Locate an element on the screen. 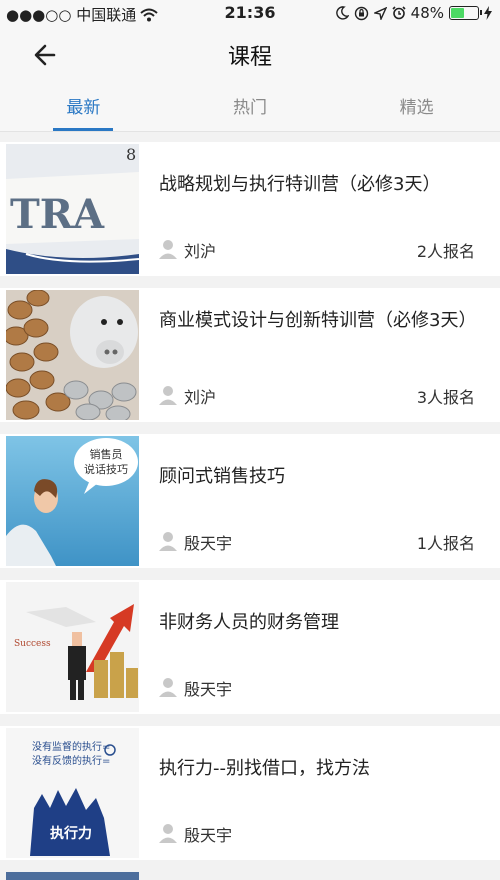 The image size is (500, 880). tab-bar: 最新 热门 精选 is located at coordinates (250, 109).